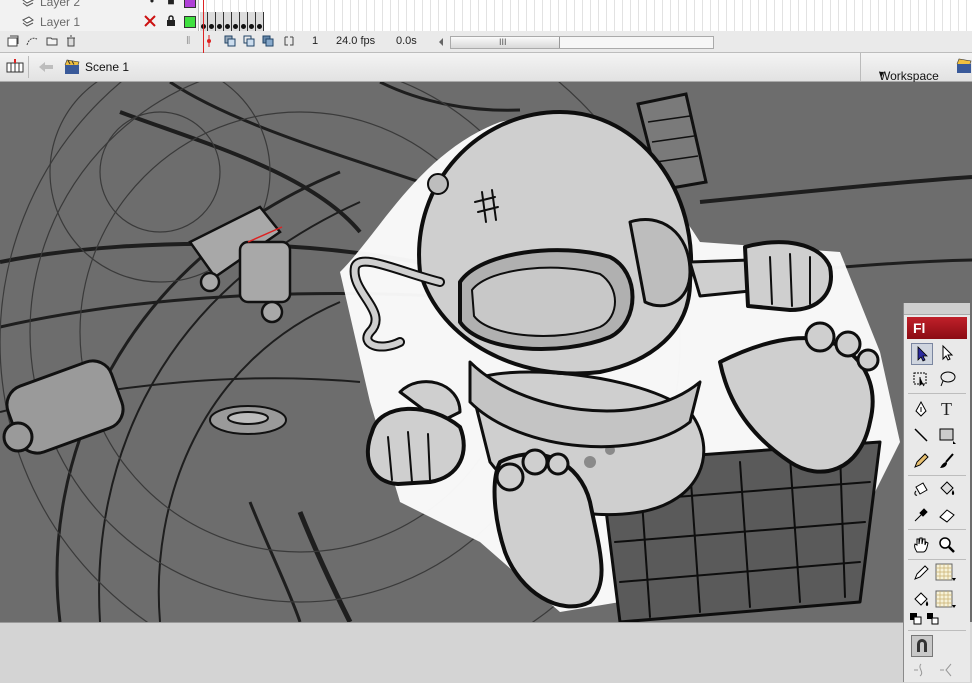 The width and height of the screenshot is (972, 683). Describe the element at coordinates (249, 41) in the screenshot. I see `onion-skin-outlines-icon` at that location.